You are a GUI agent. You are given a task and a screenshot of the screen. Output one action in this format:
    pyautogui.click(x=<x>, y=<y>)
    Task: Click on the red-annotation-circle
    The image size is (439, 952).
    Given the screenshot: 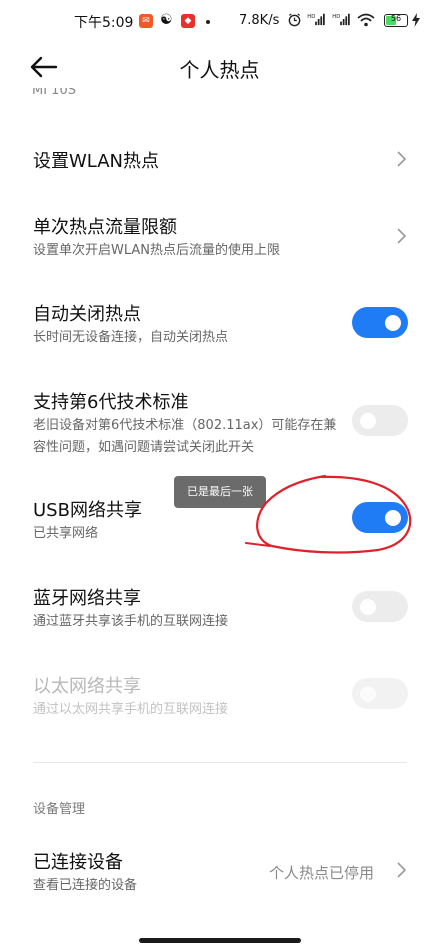 What is the action you would take?
    pyautogui.click(x=328, y=514)
    